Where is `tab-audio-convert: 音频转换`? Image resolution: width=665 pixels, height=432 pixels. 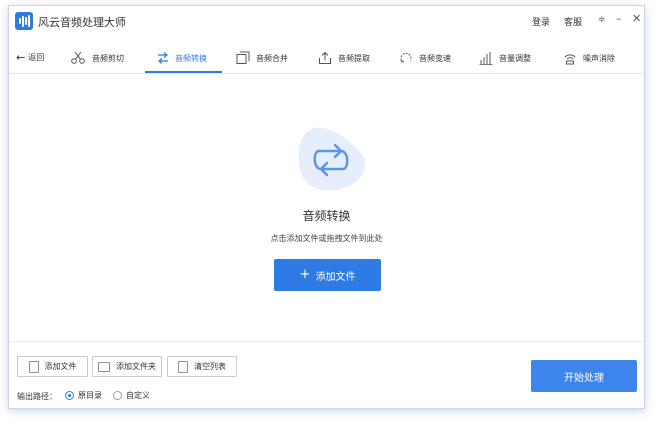
tab-audio-convert: 音频转换 is located at coordinates (182, 58).